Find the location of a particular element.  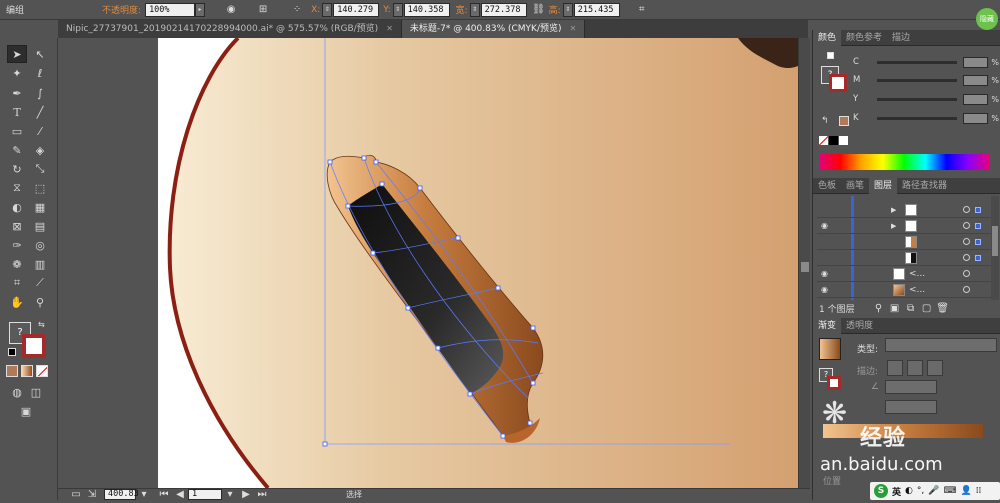

tab-color: 颜色 is located at coordinates (827, 37).